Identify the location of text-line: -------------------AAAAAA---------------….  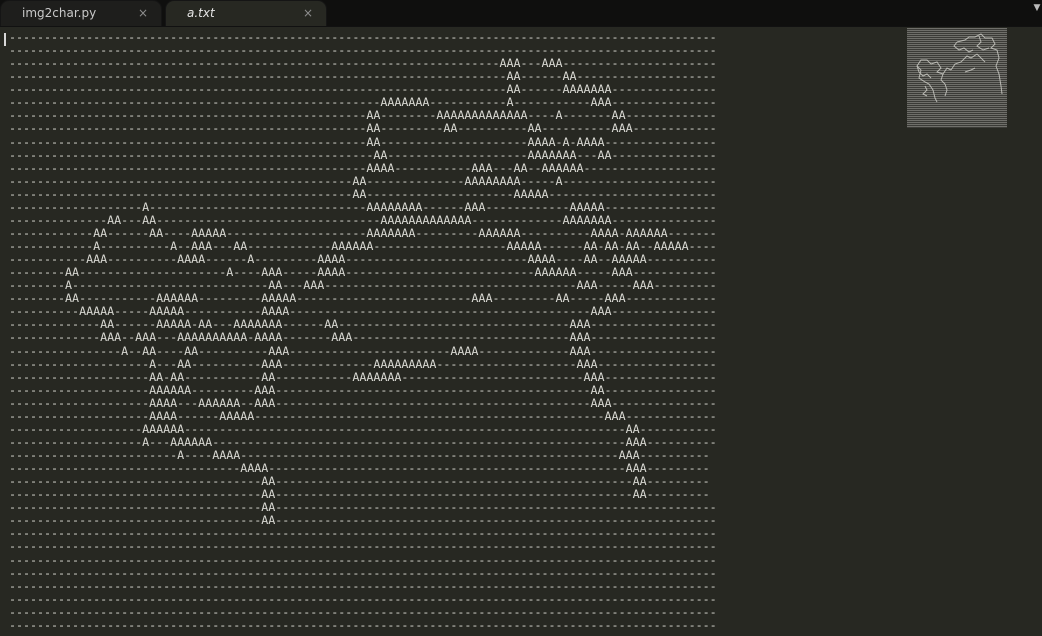
(363, 429).